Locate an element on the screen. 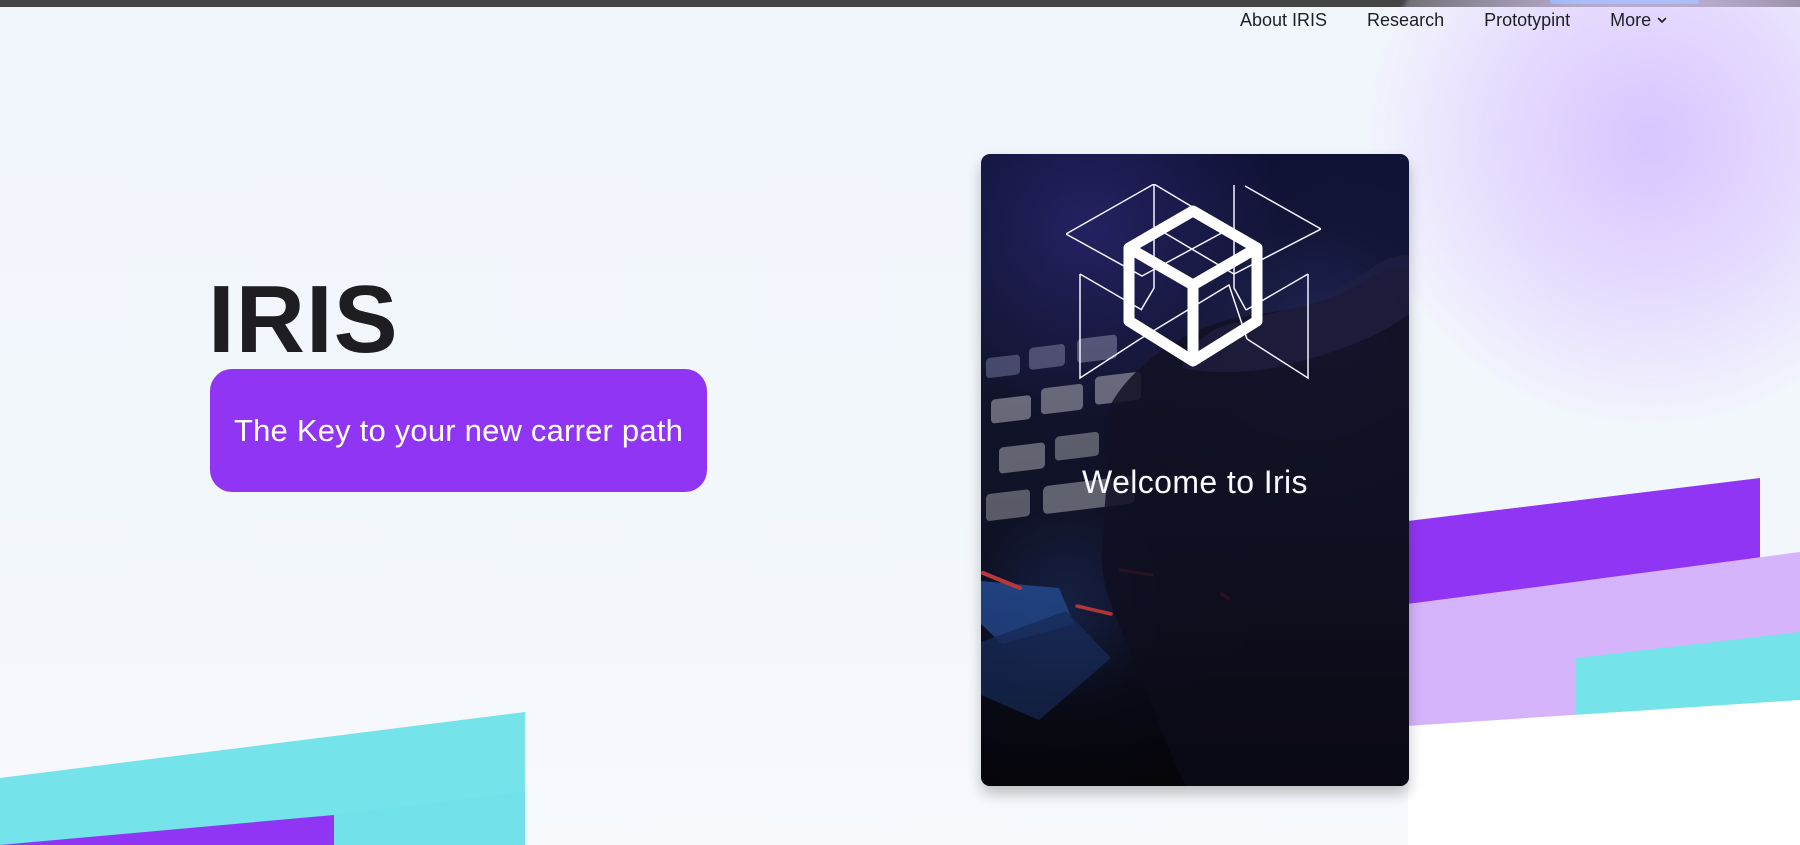  nav-more: More is located at coordinates (1638, 20).